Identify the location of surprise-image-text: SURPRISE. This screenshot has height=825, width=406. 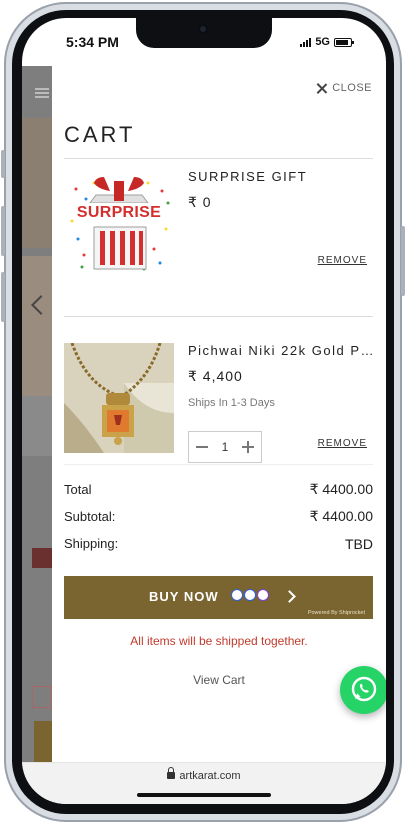
(119, 212).